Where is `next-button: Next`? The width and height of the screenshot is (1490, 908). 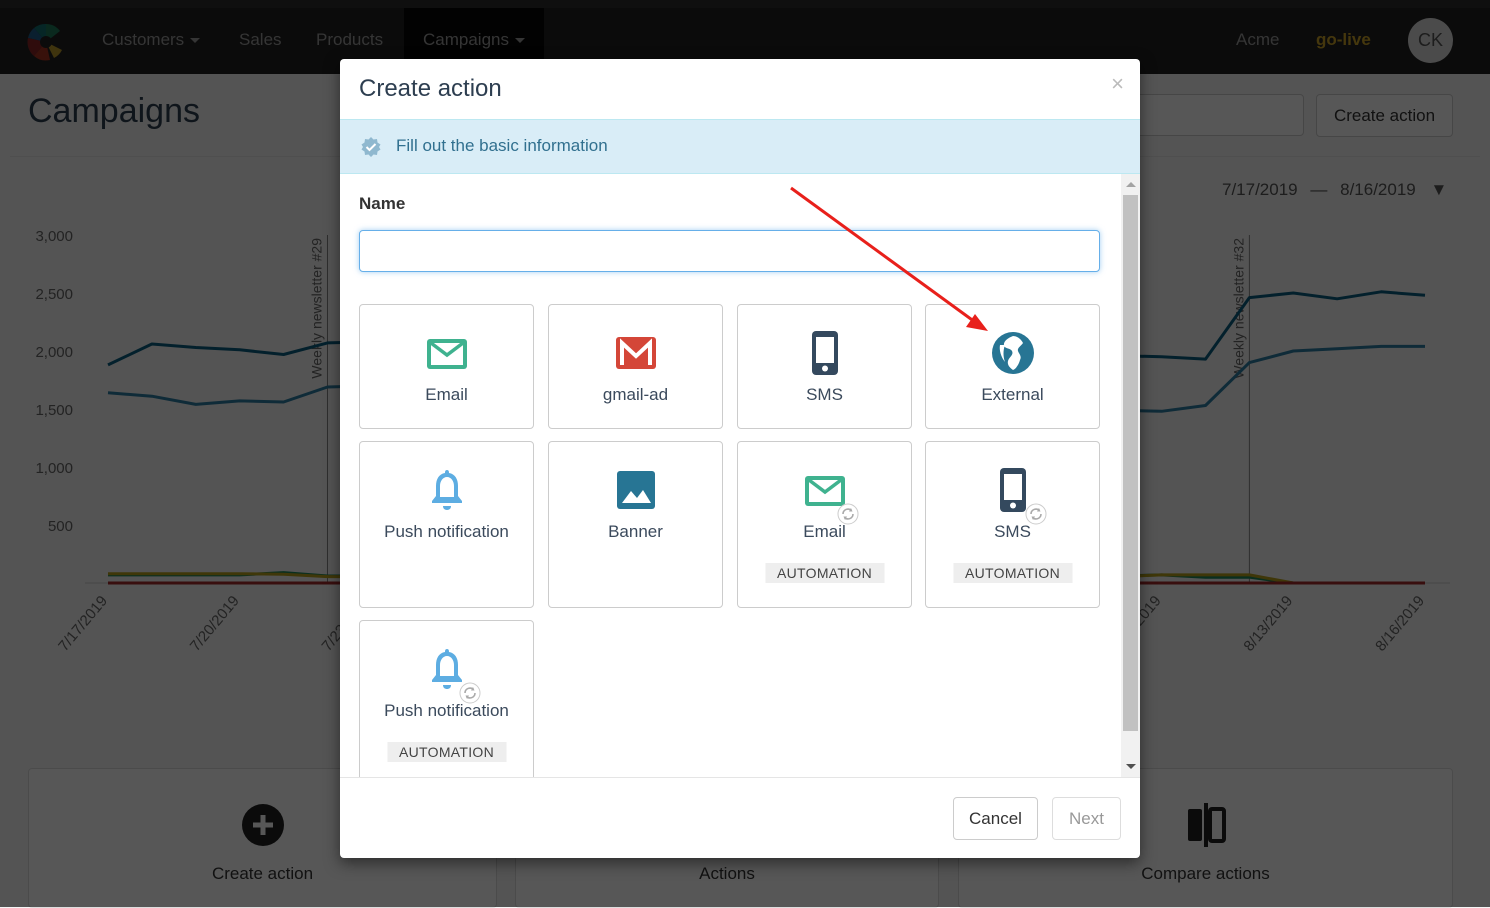 next-button: Next is located at coordinates (1086, 818).